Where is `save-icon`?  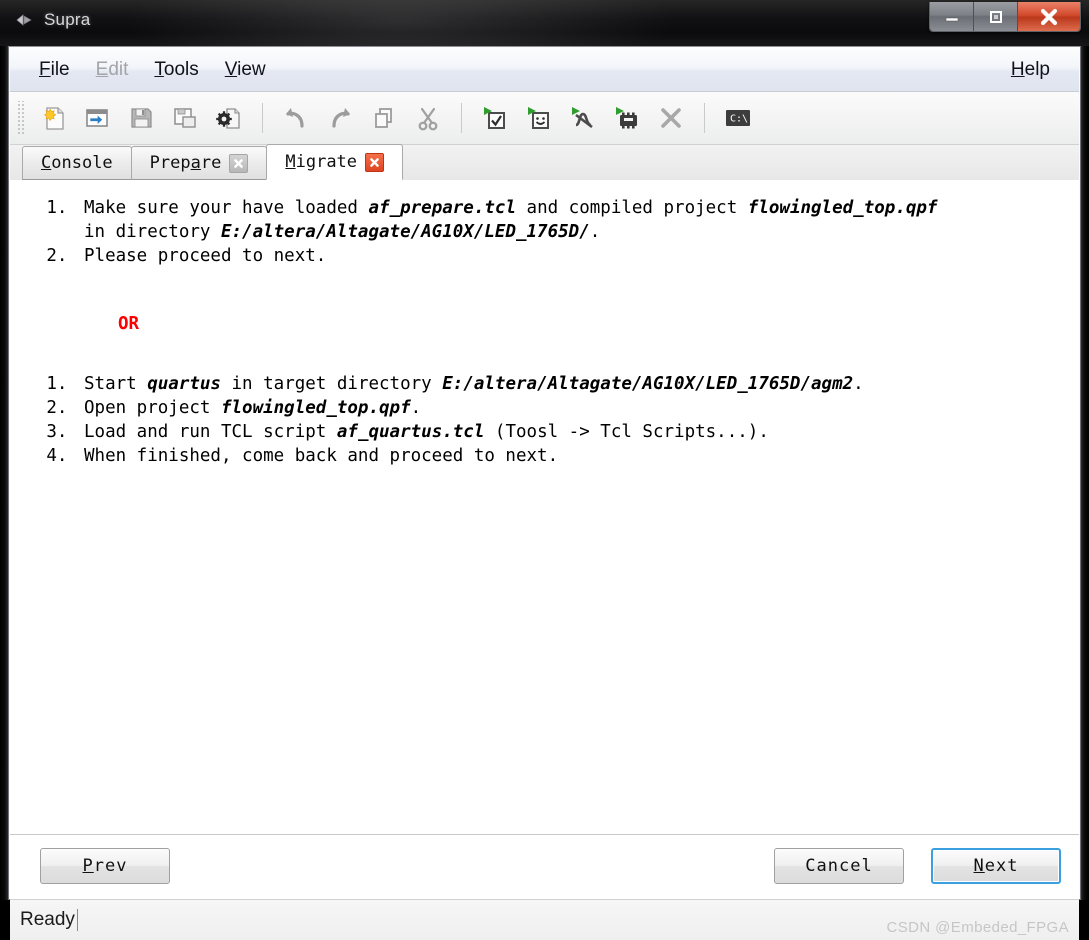
save-icon is located at coordinates (141, 118).